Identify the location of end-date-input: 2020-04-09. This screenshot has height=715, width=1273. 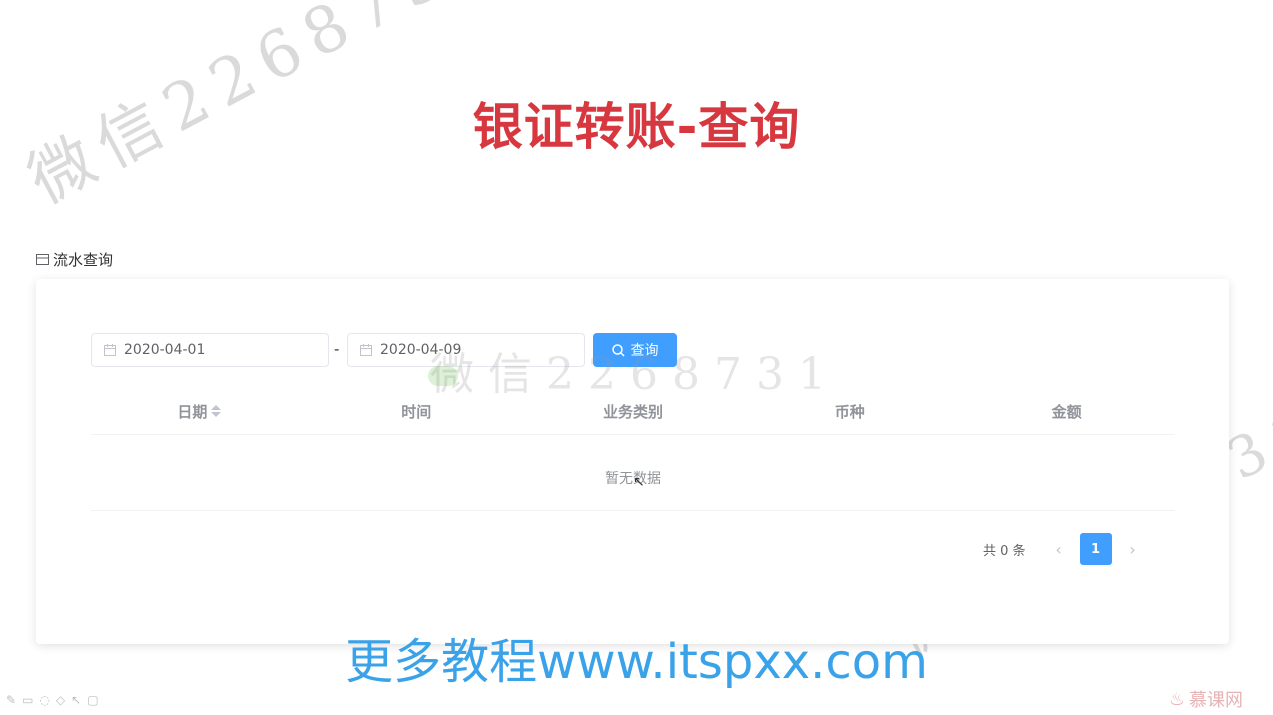
(466, 350).